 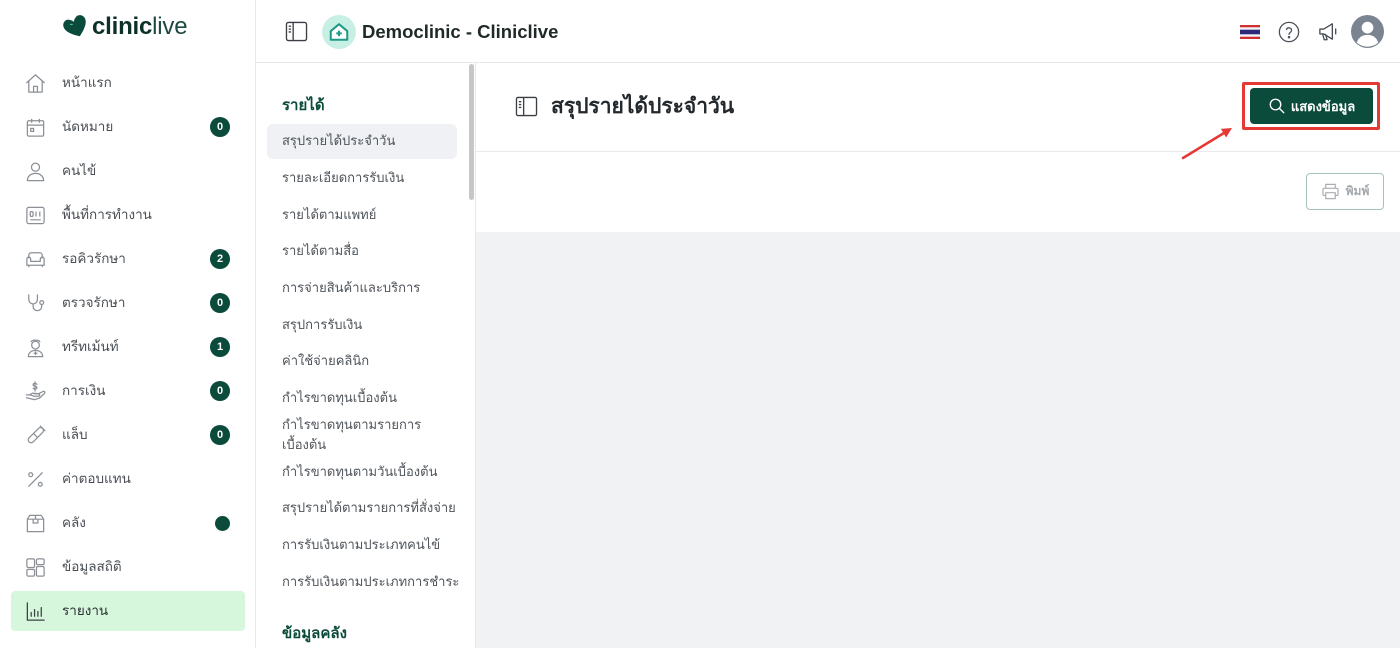 I want to click on print-button: พิมพ์, so click(x=1345, y=191).